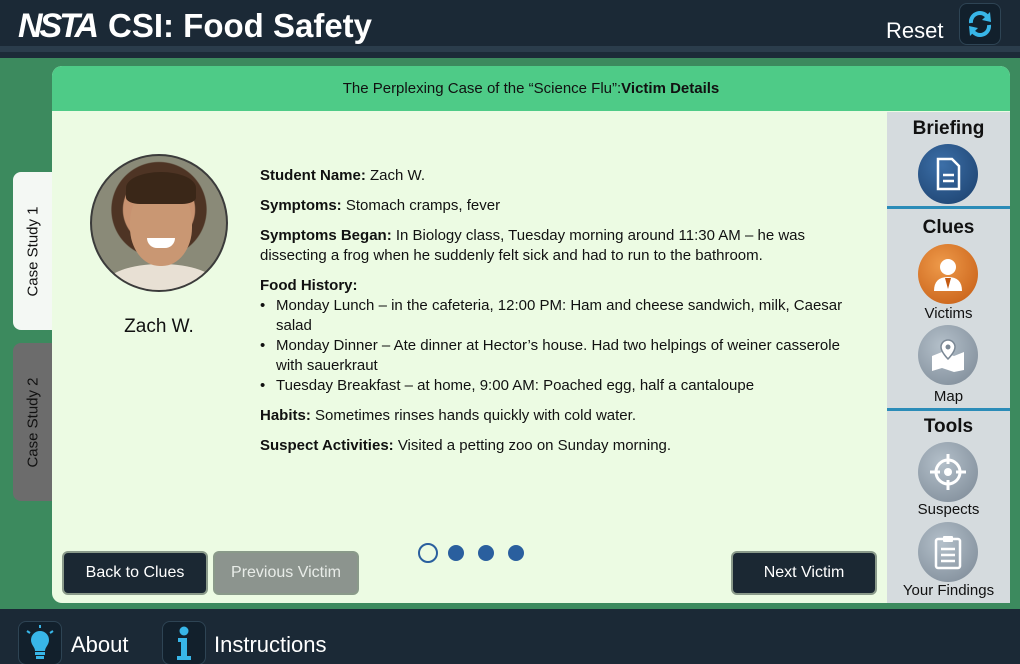 This screenshot has height=664, width=1020. I want to click on reset-button, so click(980, 24).